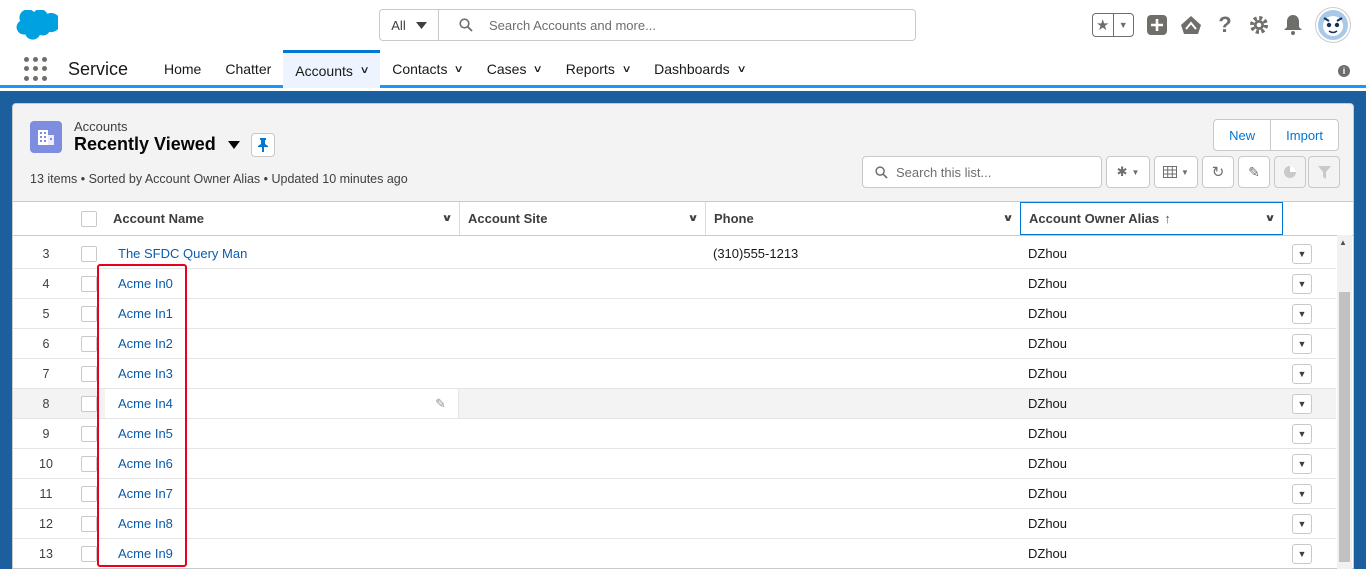 This screenshot has height=569, width=1366. I want to click on list-actions: New Import, so click(1276, 135).